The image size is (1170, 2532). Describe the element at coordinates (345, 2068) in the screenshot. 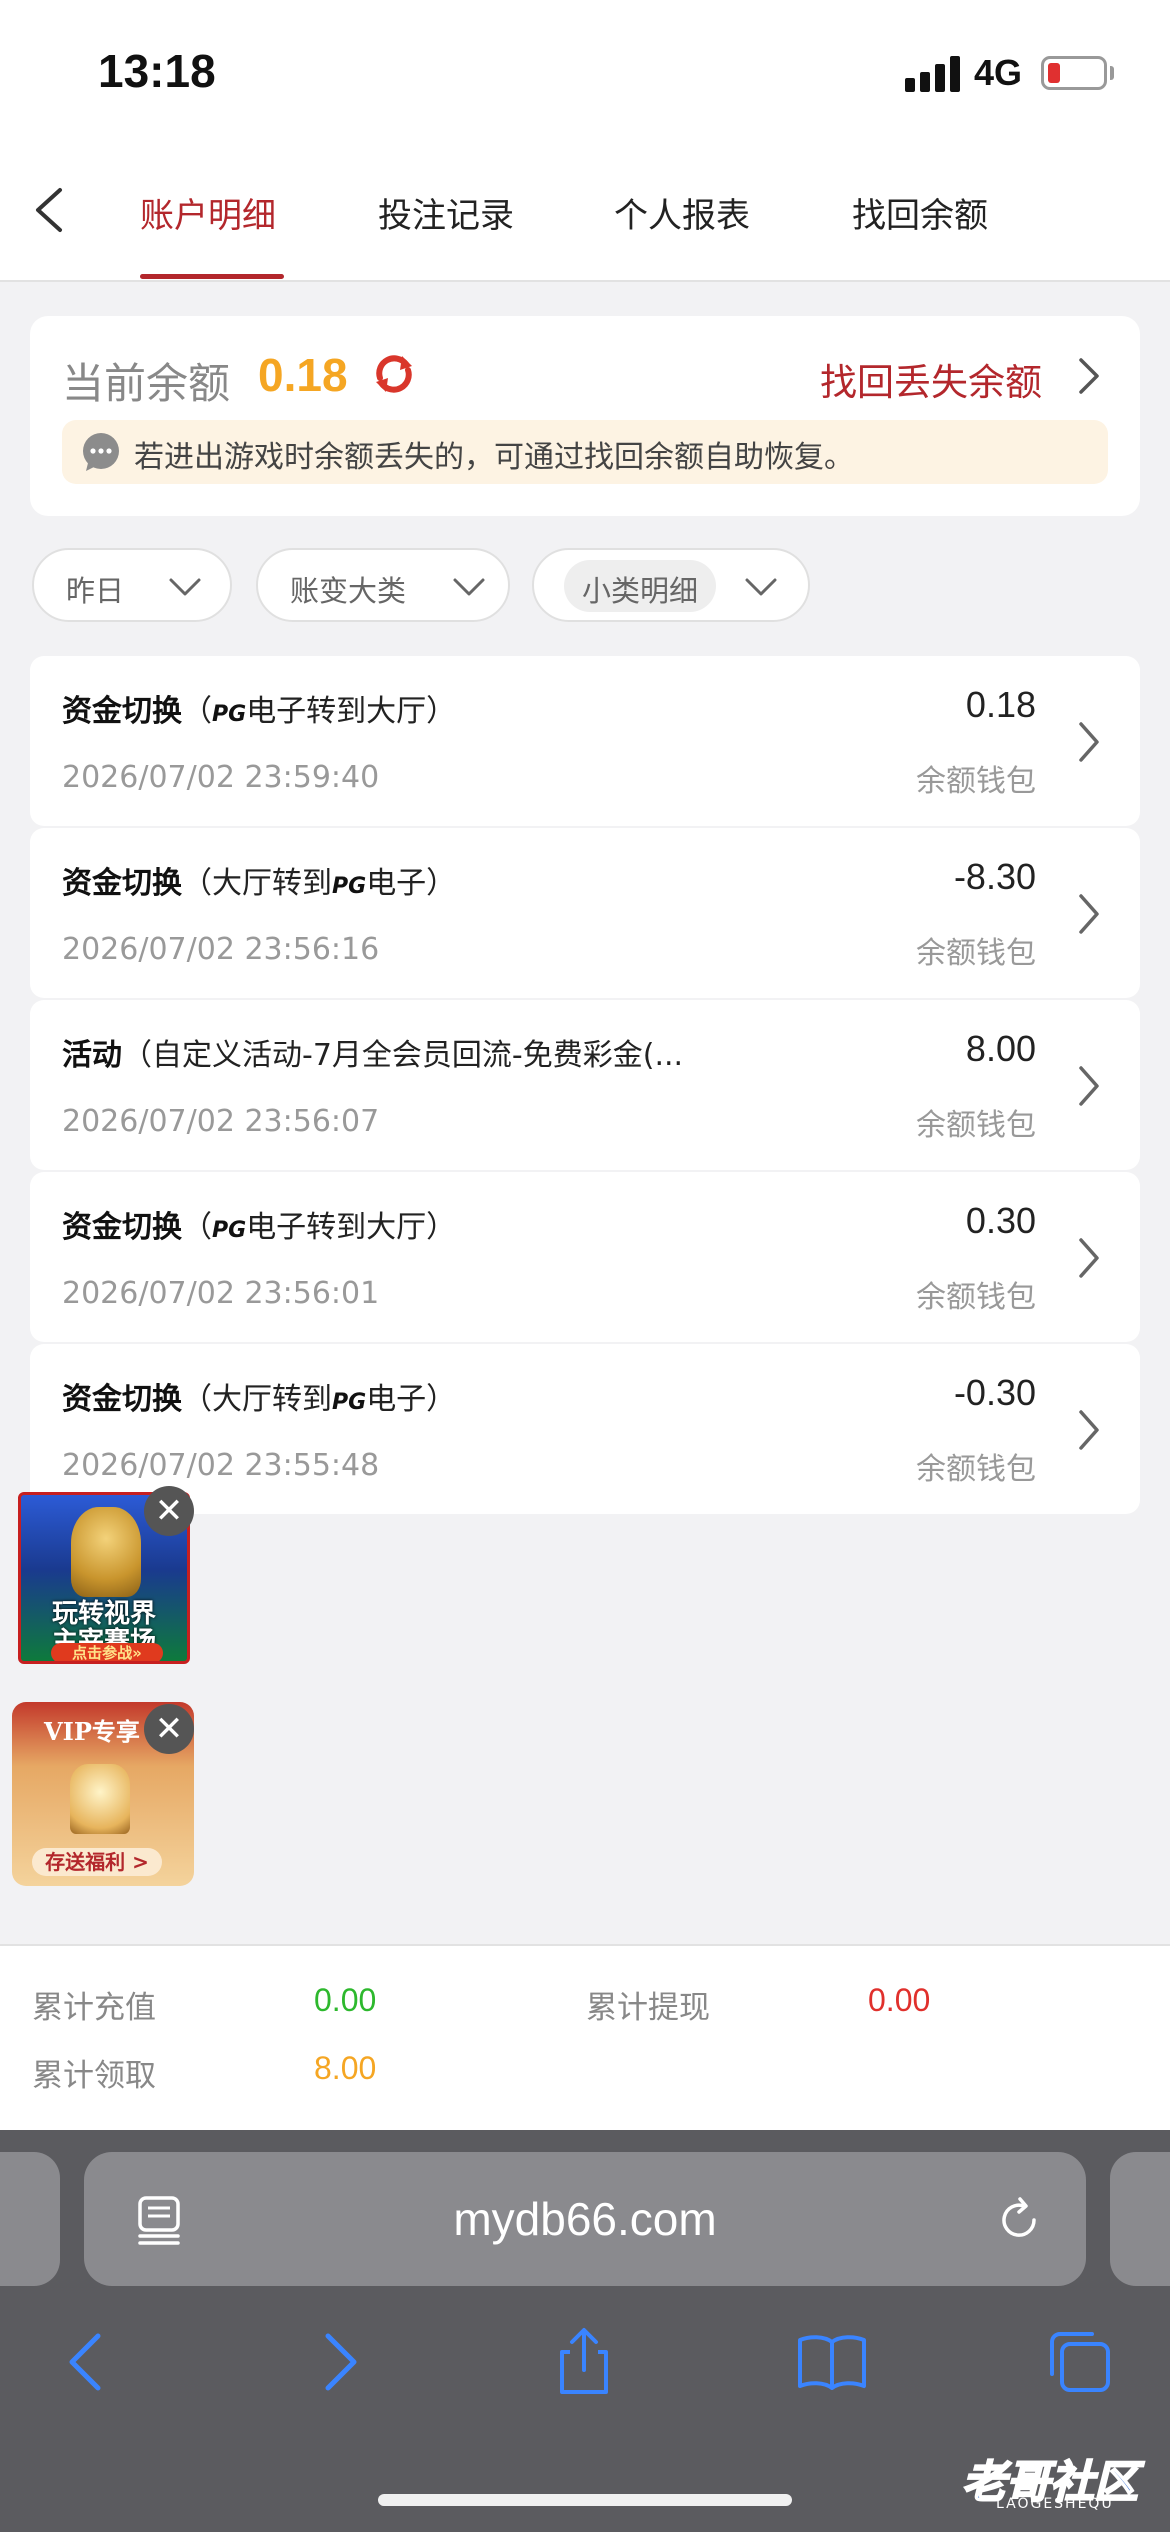

I see `claim-total-value: 8.00` at that location.